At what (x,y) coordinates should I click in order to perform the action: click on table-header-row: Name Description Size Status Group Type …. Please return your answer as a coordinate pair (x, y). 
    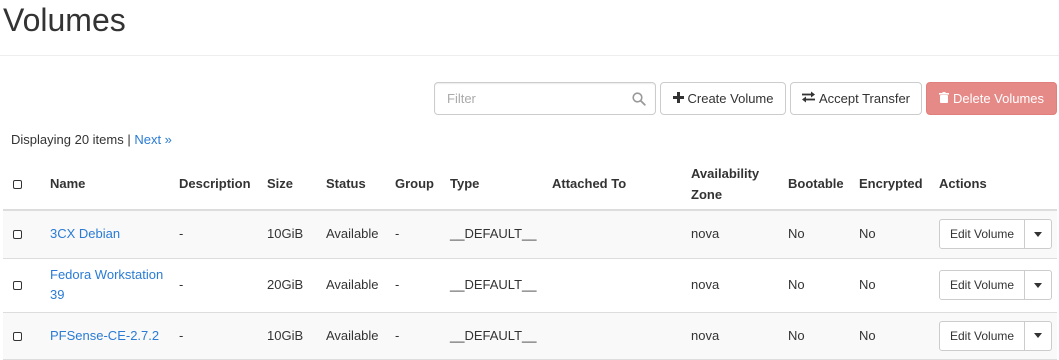
    Looking at the image, I should click on (530, 184).